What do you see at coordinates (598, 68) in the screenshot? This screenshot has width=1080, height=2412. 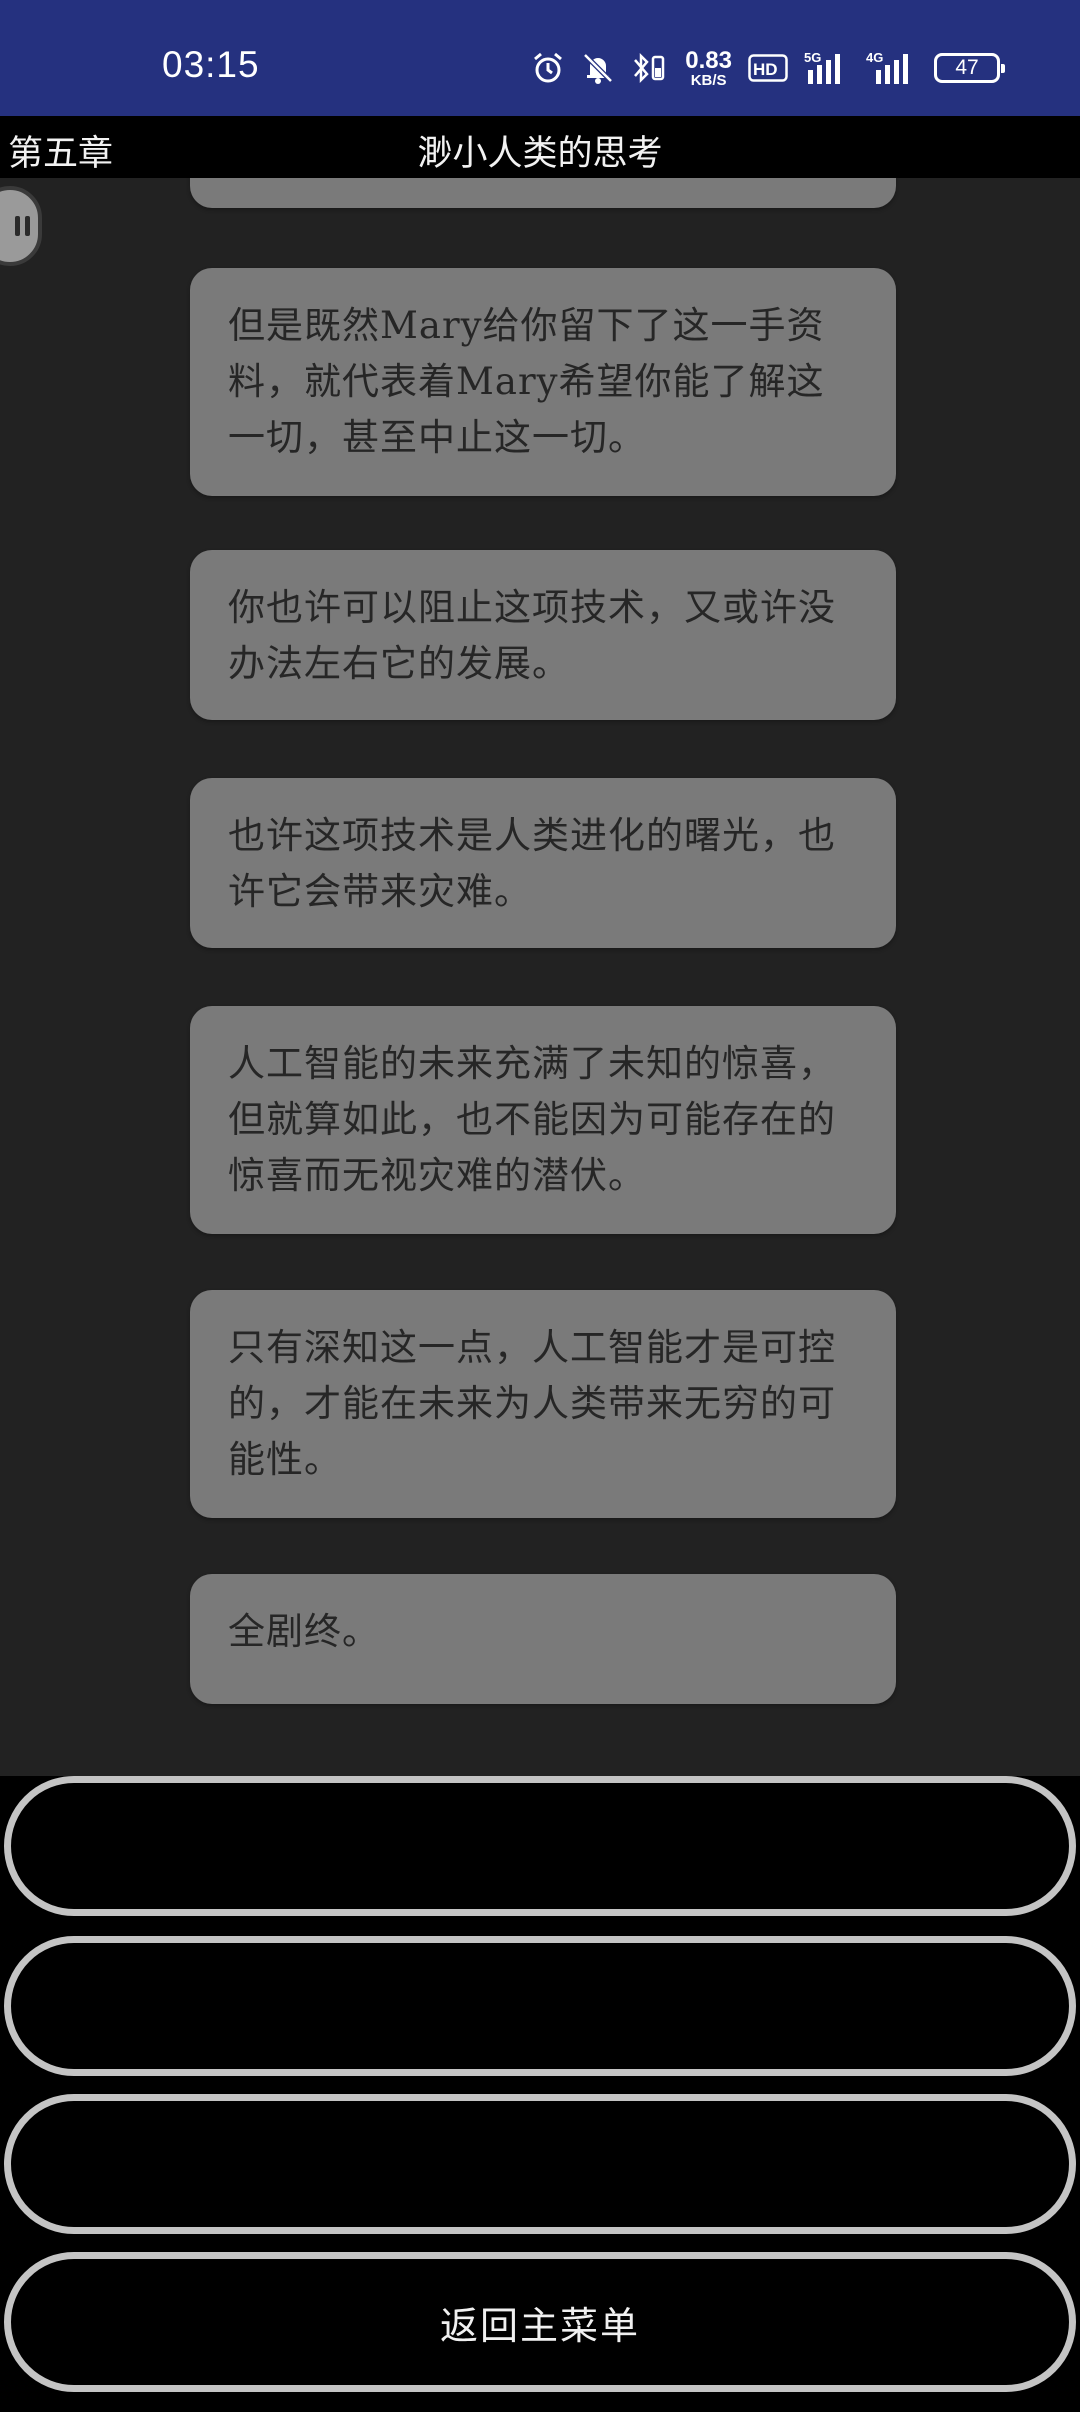 I see `mute-bell-icon` at bounding box center [598, 68].